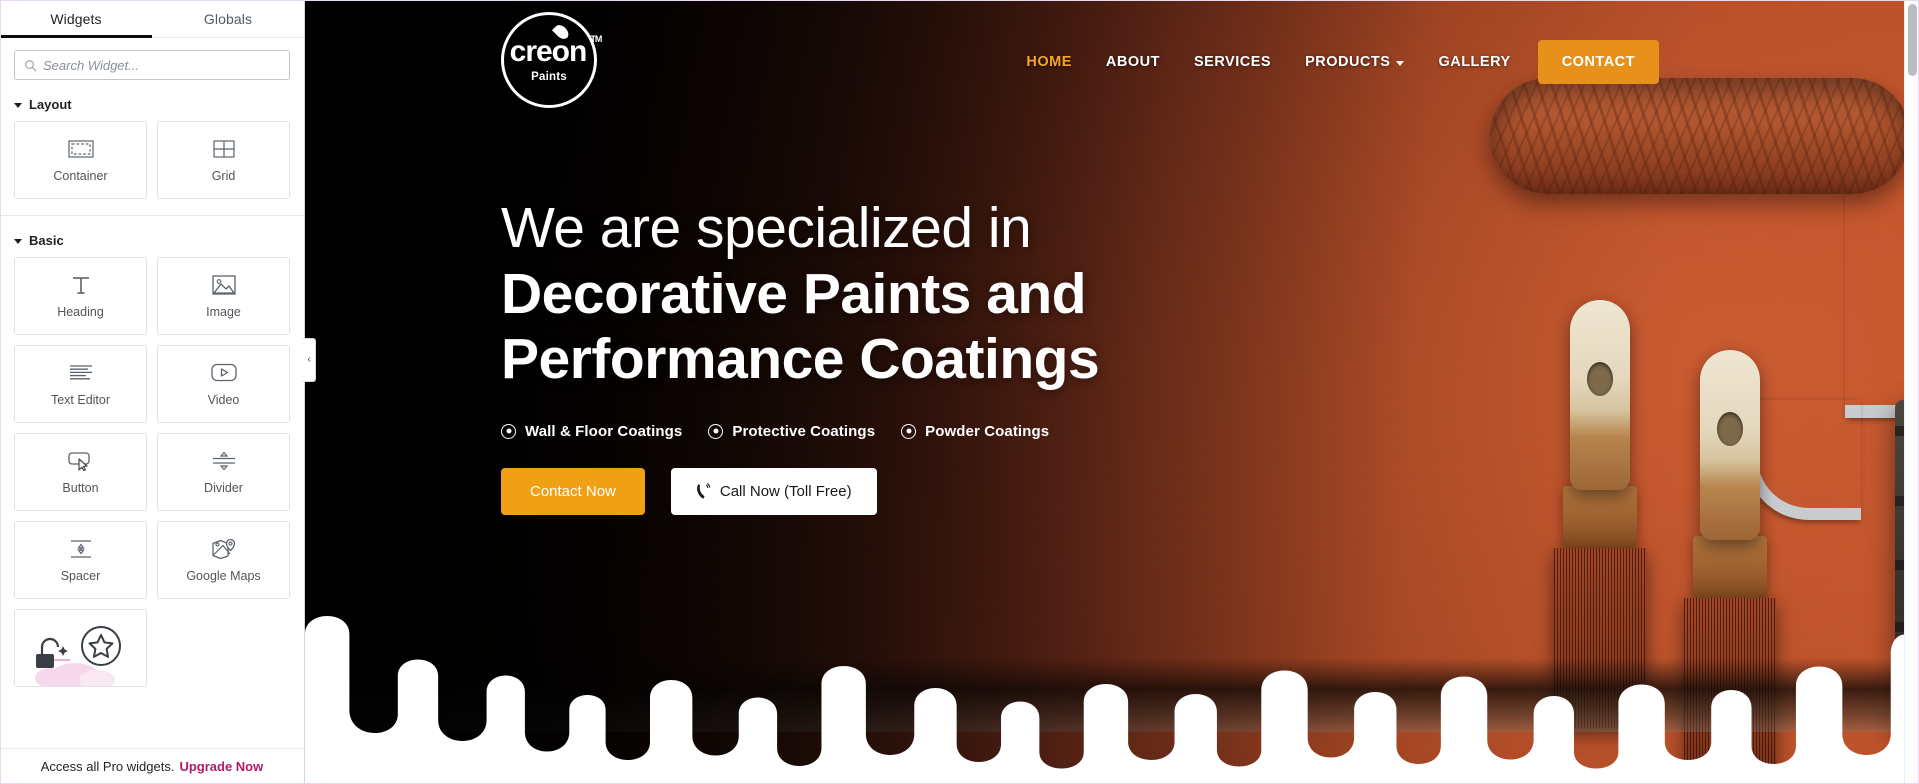 This screenshot has height=784, width=1919. What do you see at coordinates (80, 149) in the screenshot?
I see `container-icon` at bounding box center [80, 149].